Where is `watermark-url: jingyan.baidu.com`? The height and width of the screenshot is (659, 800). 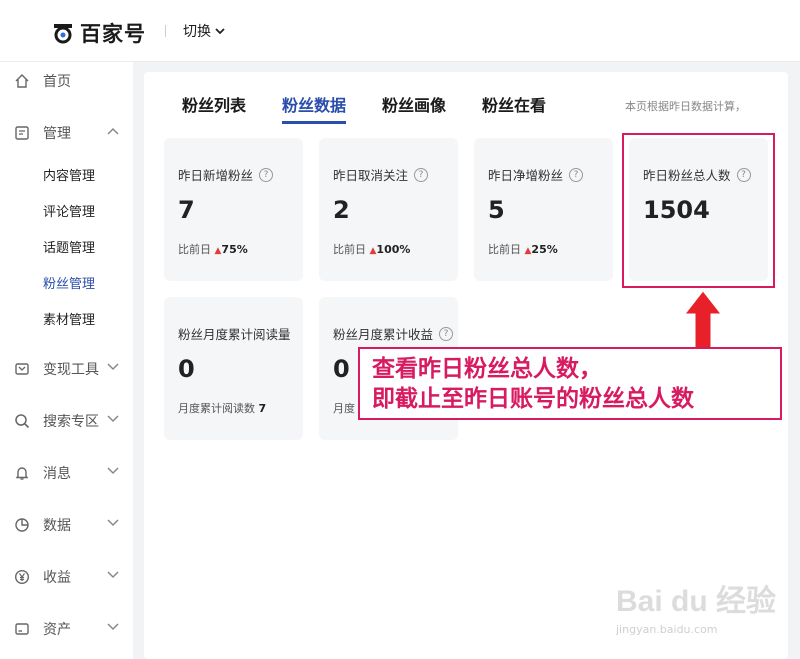
watermark-url: jingyan.baidu.com is located at coordinates (667, 629).